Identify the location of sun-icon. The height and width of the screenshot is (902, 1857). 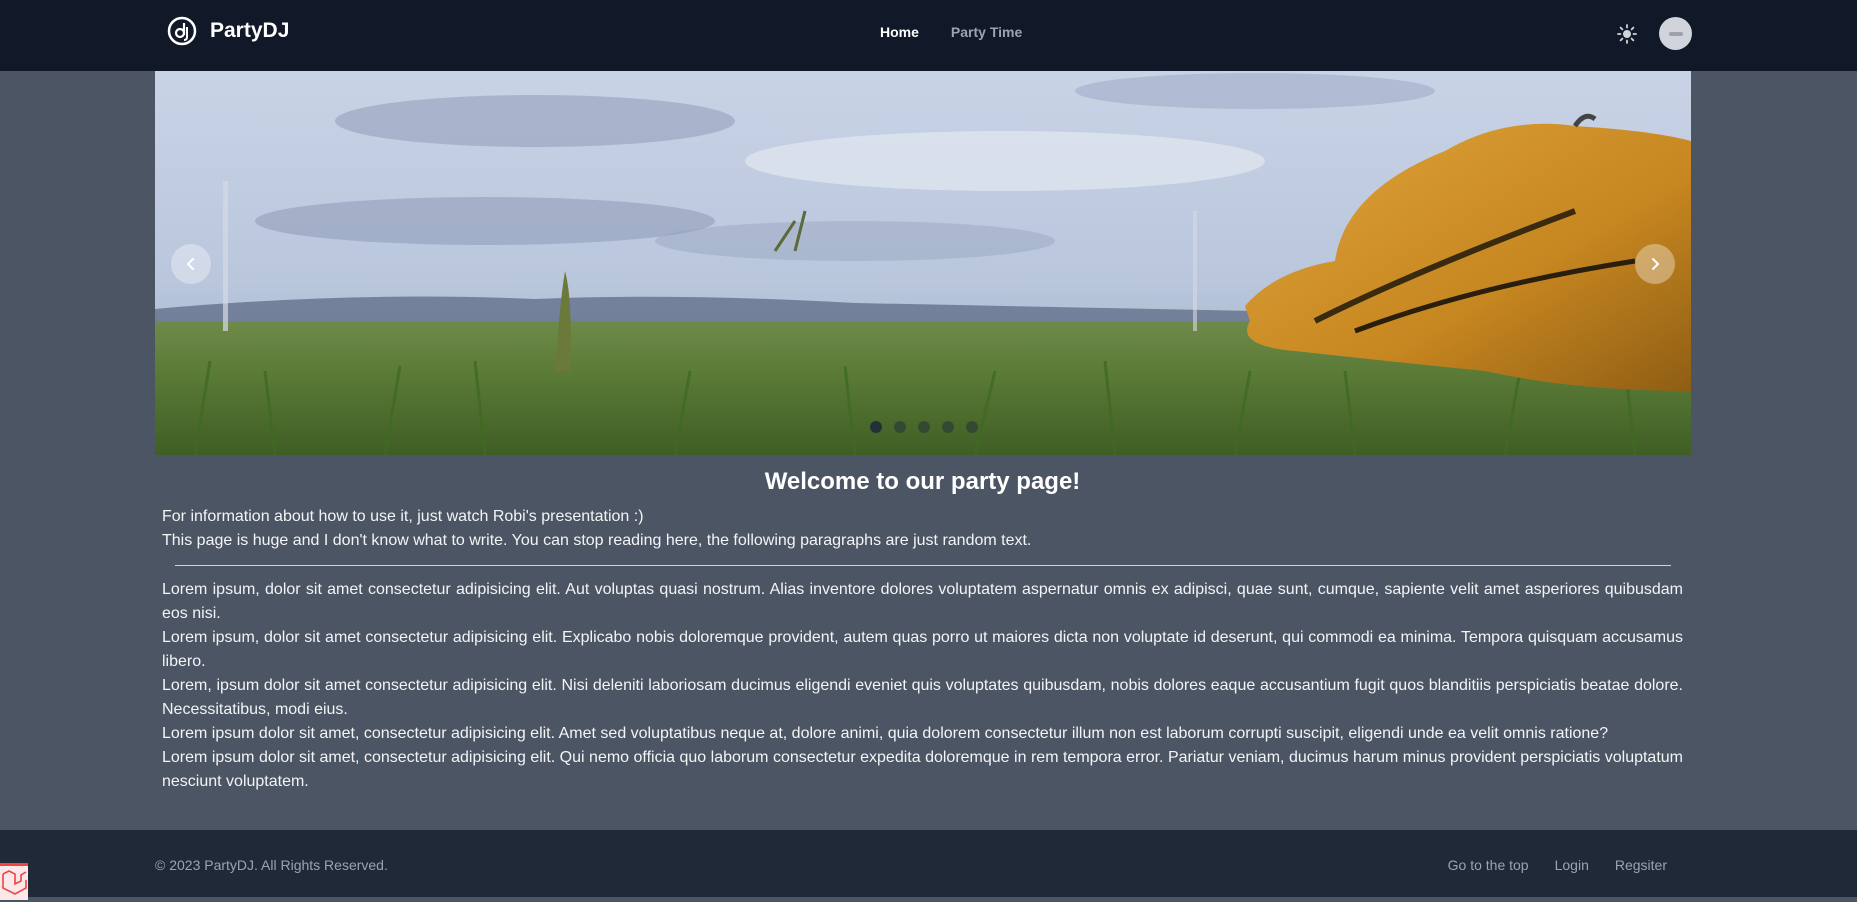
(1627, 34).